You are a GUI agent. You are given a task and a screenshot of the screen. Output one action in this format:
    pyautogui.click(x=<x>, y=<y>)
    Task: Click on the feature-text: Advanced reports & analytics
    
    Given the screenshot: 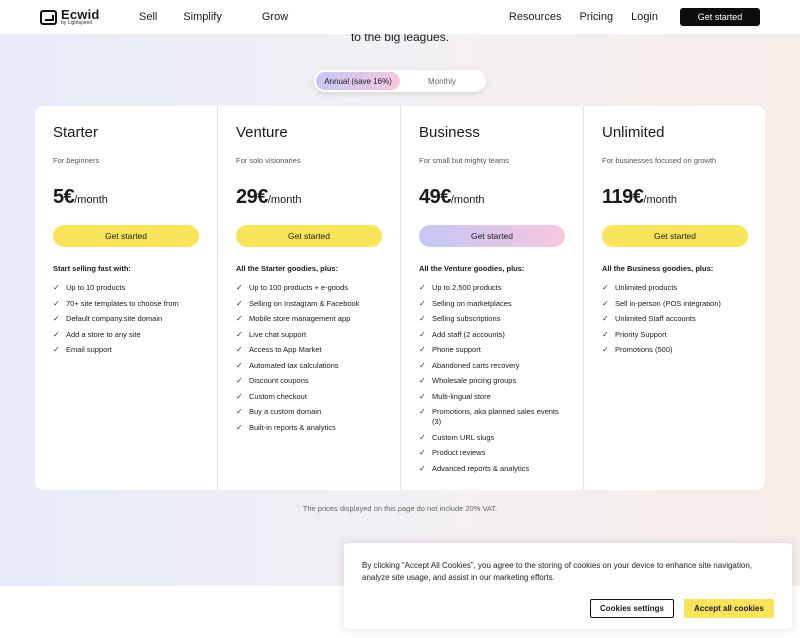 What is the action you would take?
    pyautogui.click(x=481, y=468)
    